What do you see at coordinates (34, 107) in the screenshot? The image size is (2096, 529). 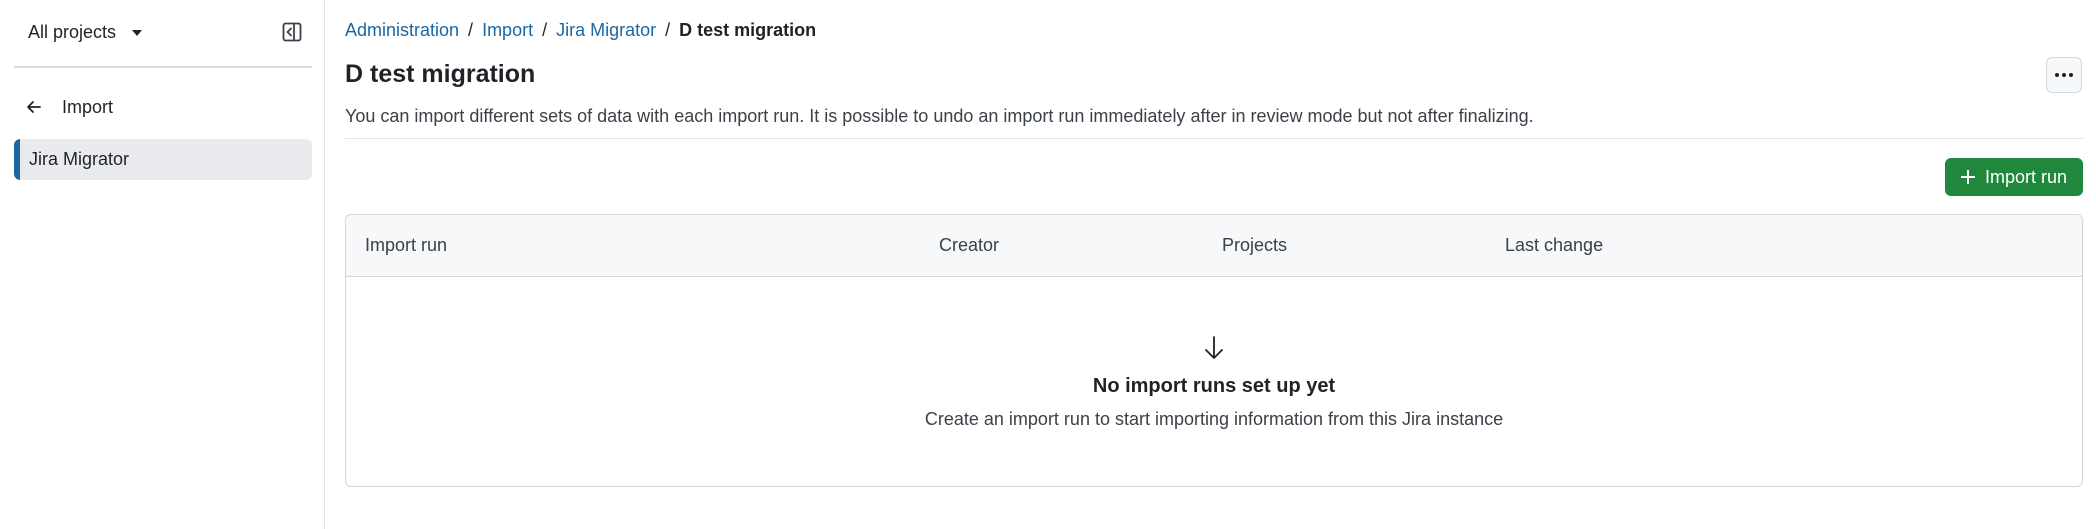 I see `arrow-left-icon` at bounding box center [34, 107].